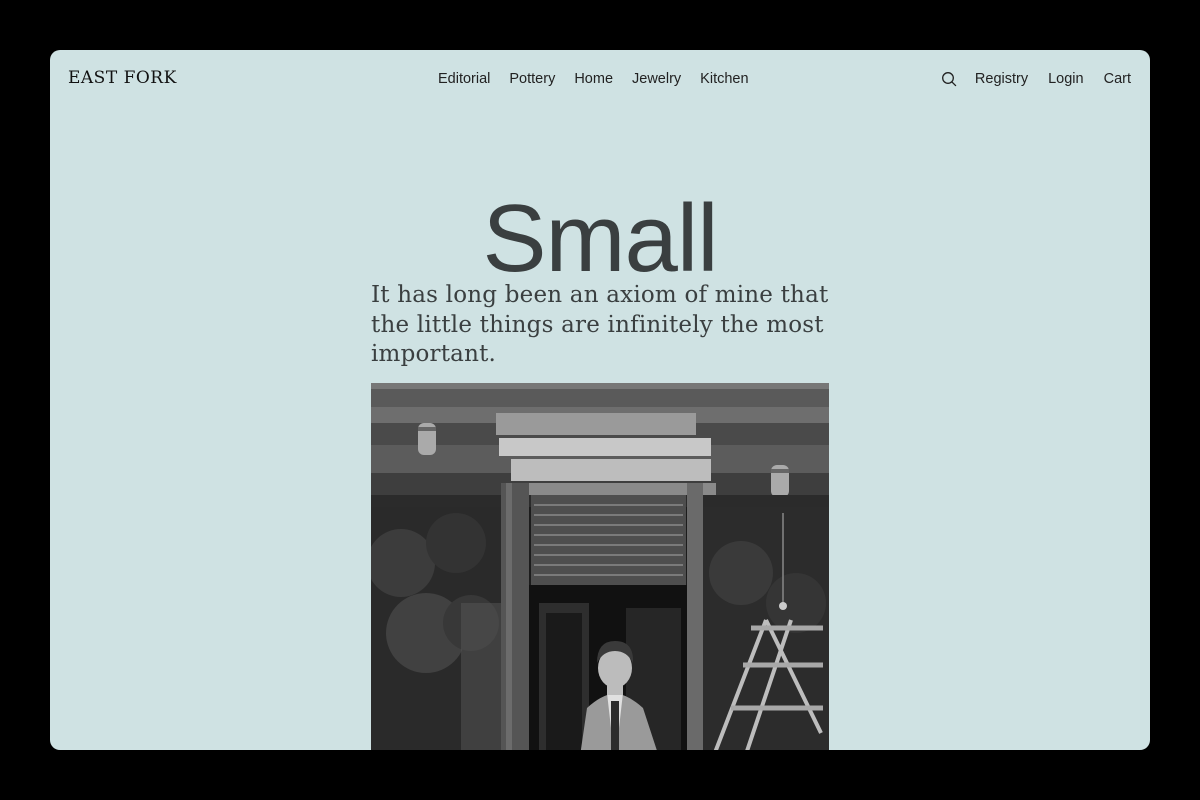 This screenshot has height=800, width=1200. I want to click on page-title: Small, so click(600, 239).